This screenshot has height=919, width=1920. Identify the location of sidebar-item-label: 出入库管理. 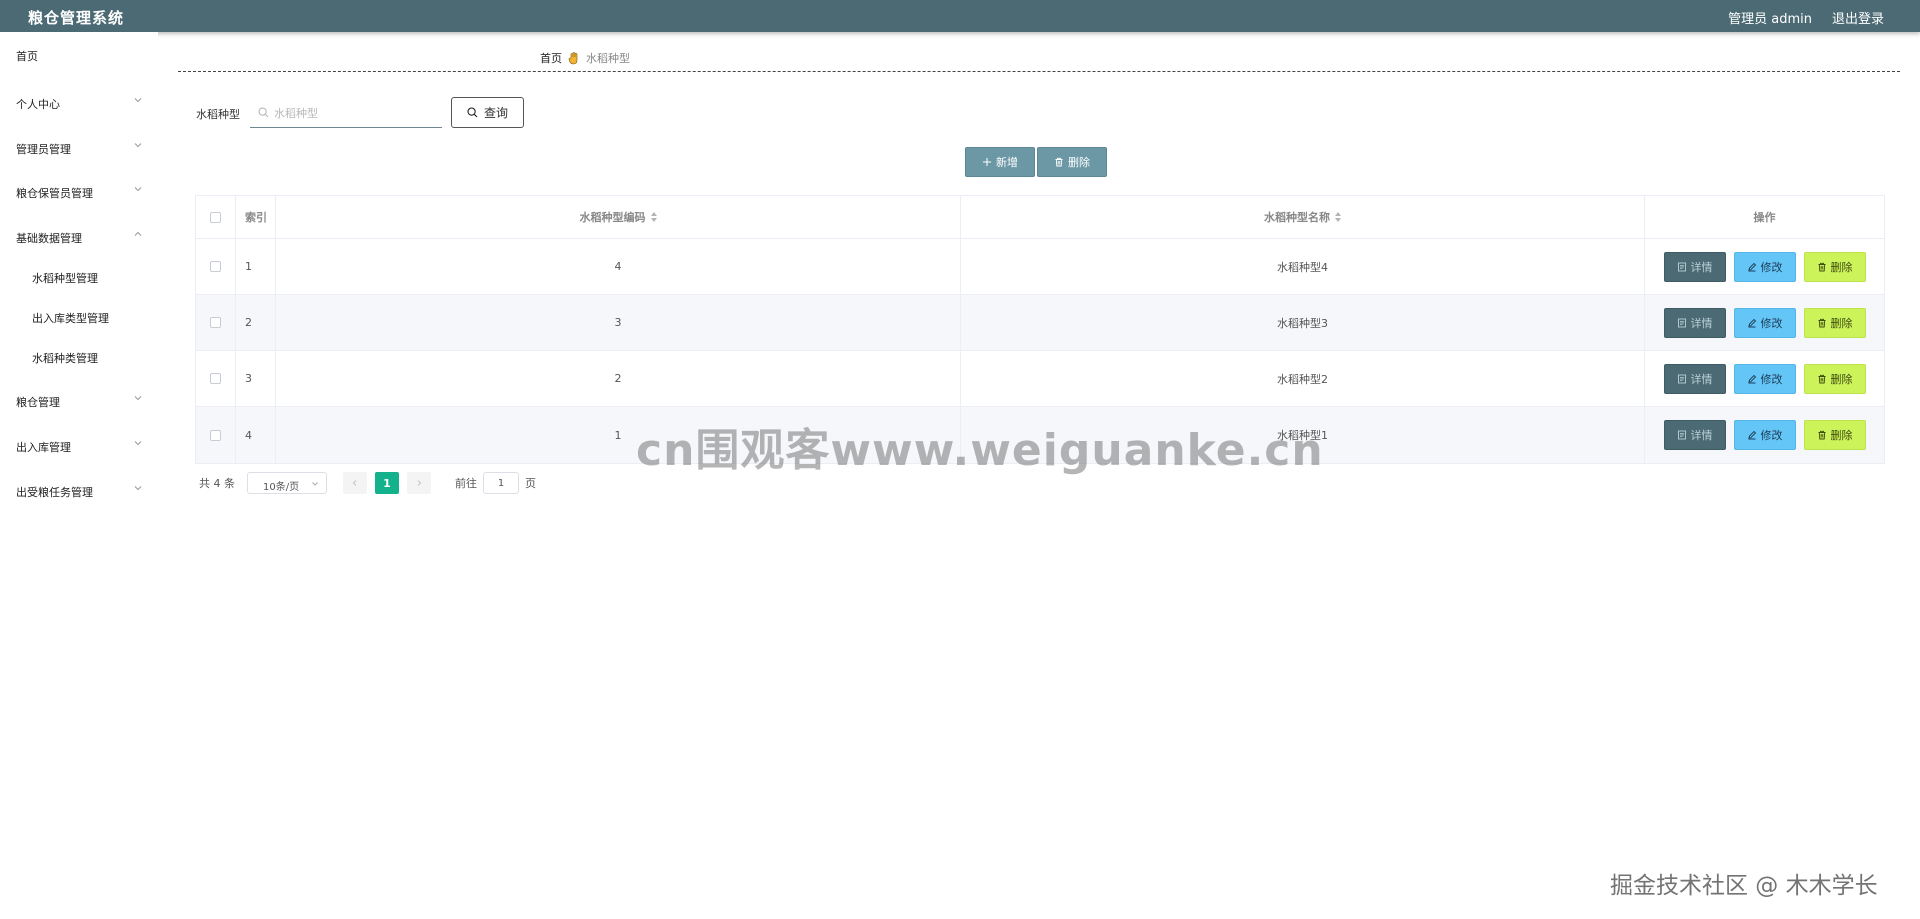
(43, 447).